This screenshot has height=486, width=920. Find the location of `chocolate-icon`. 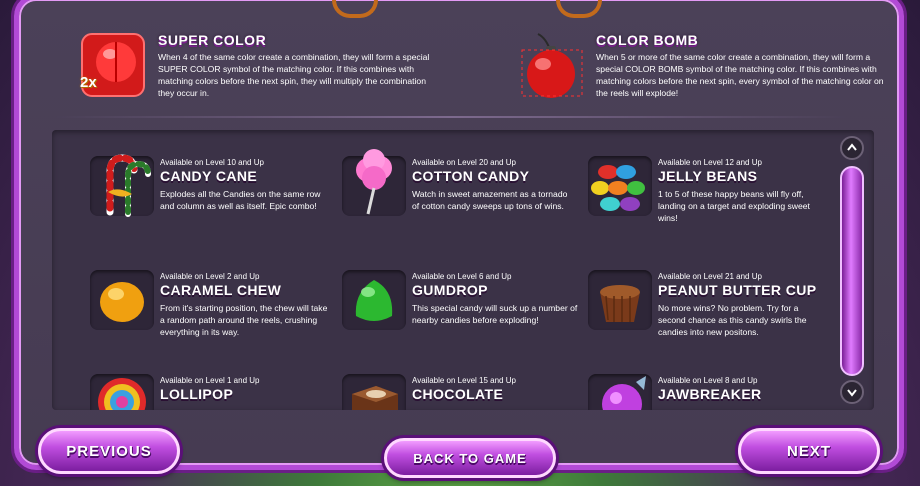

chocolate-icon is located at coordinates (375, 398).